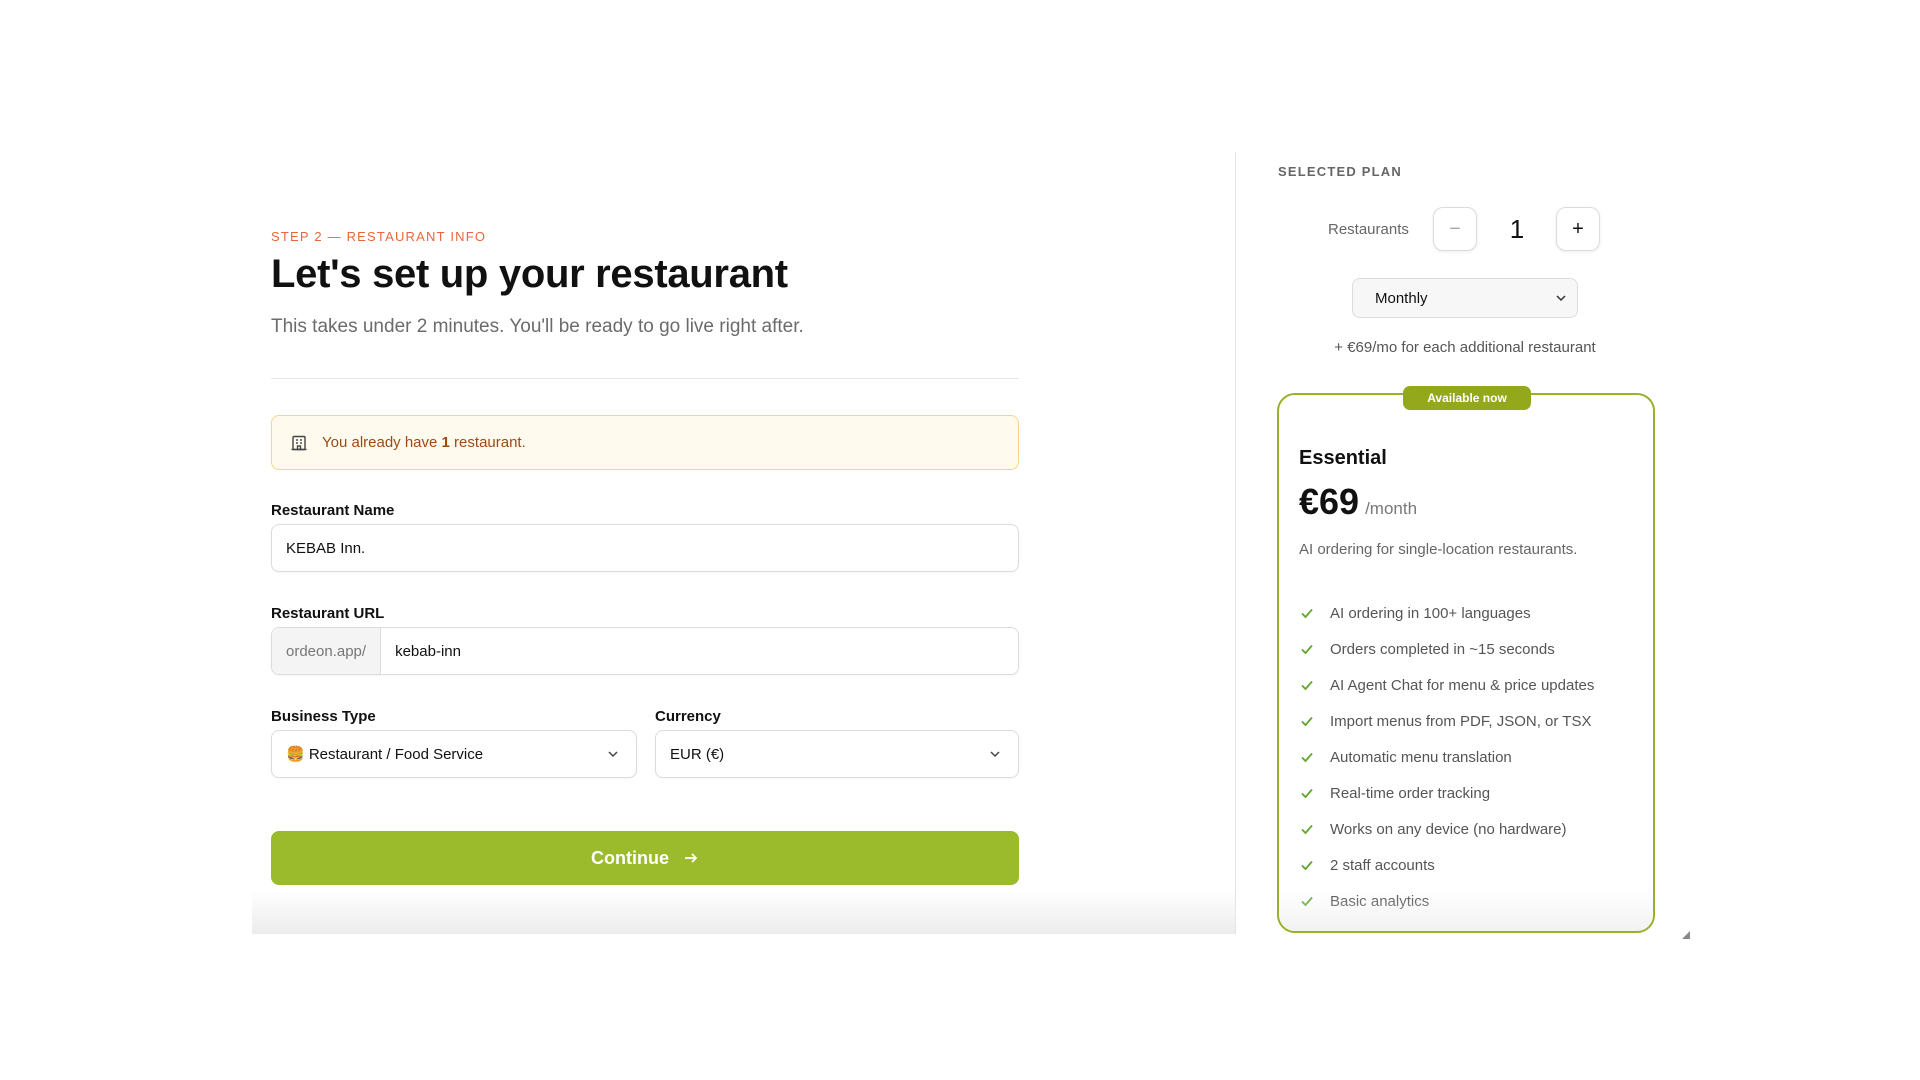  I want to click on additional-restaurant-note: + €69/mo for each additional restaurant, so click(1465, 347).